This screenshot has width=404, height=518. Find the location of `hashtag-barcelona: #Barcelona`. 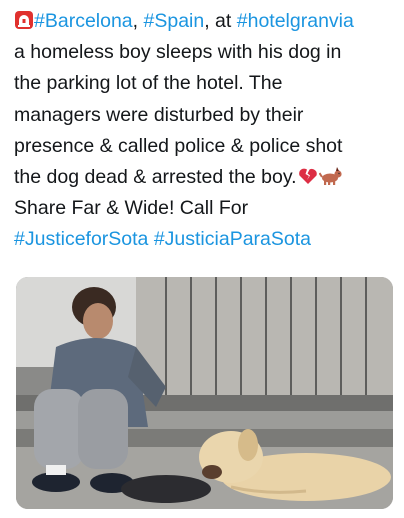

hashtag-barcelona: #Barcelona is located at coordinates (83, 21).